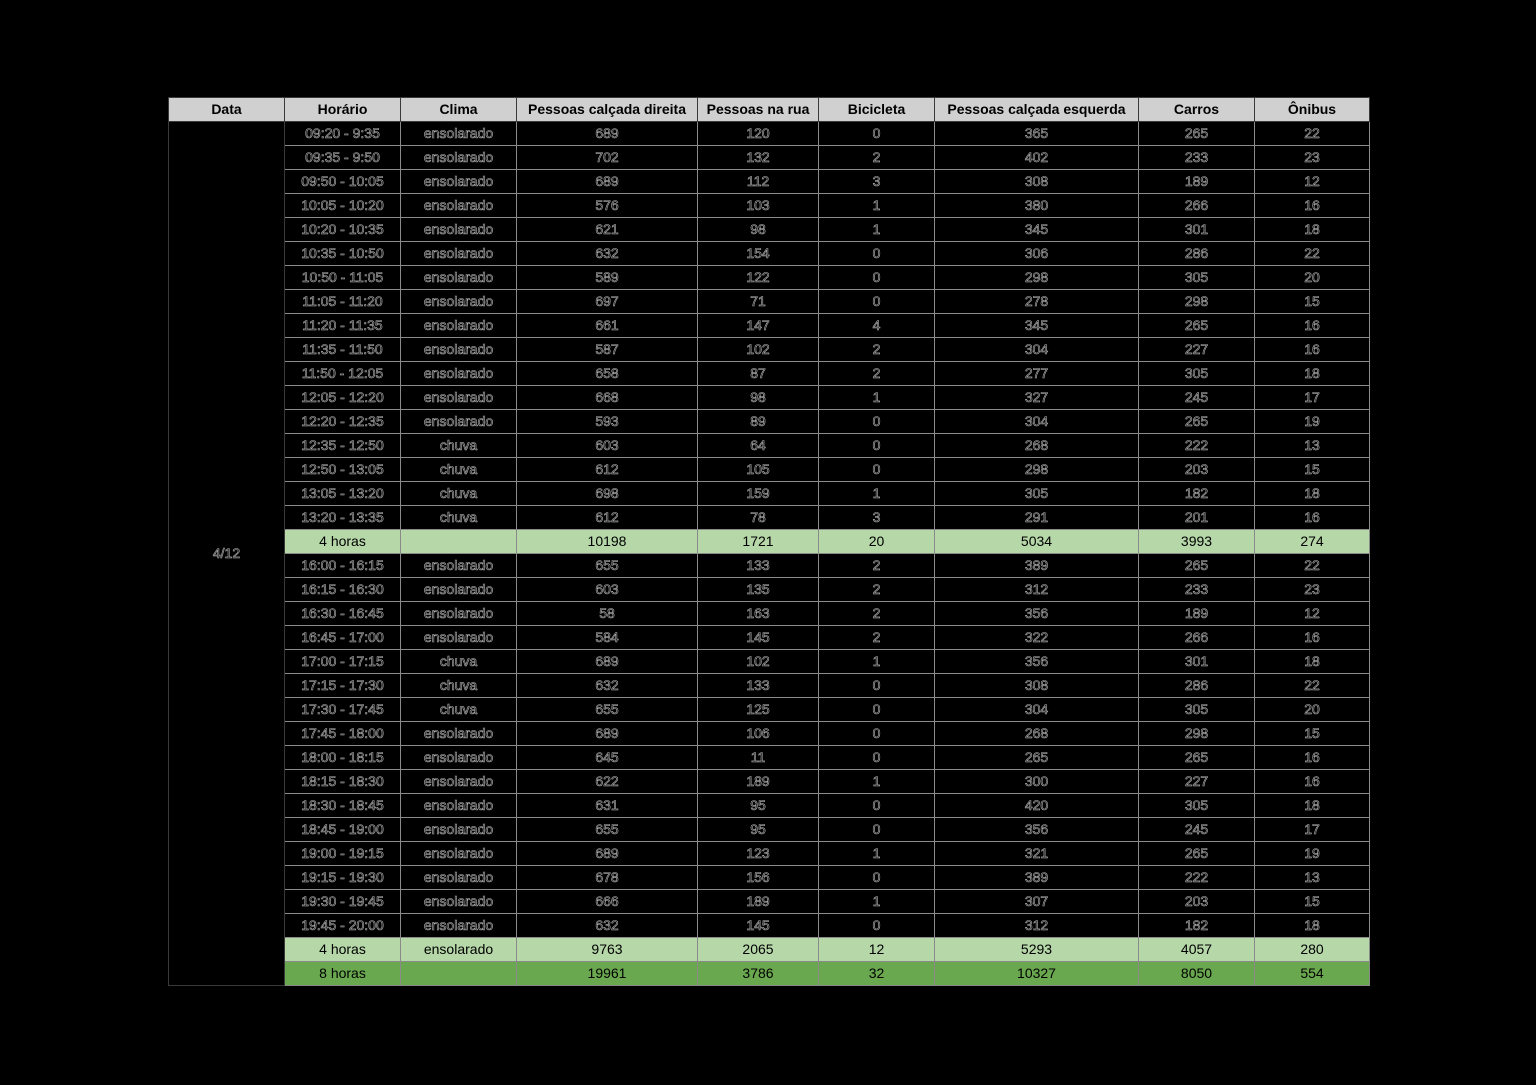 The width and height of the screenshot is (1536, 1085). What do you see at coordinates (758, 253) in the screenshot?
I see `cell-pessoas-na-rua: 154` at bounding box center [758, 253].